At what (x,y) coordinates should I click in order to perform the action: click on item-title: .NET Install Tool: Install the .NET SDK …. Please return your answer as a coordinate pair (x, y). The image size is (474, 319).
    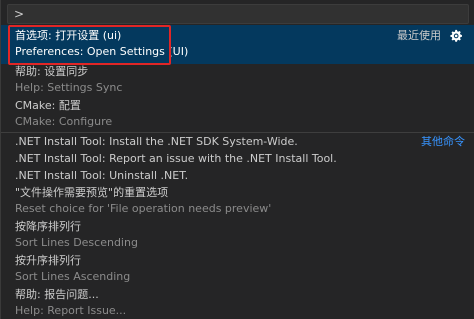
    Looking at the image, I should click on (156, 141).